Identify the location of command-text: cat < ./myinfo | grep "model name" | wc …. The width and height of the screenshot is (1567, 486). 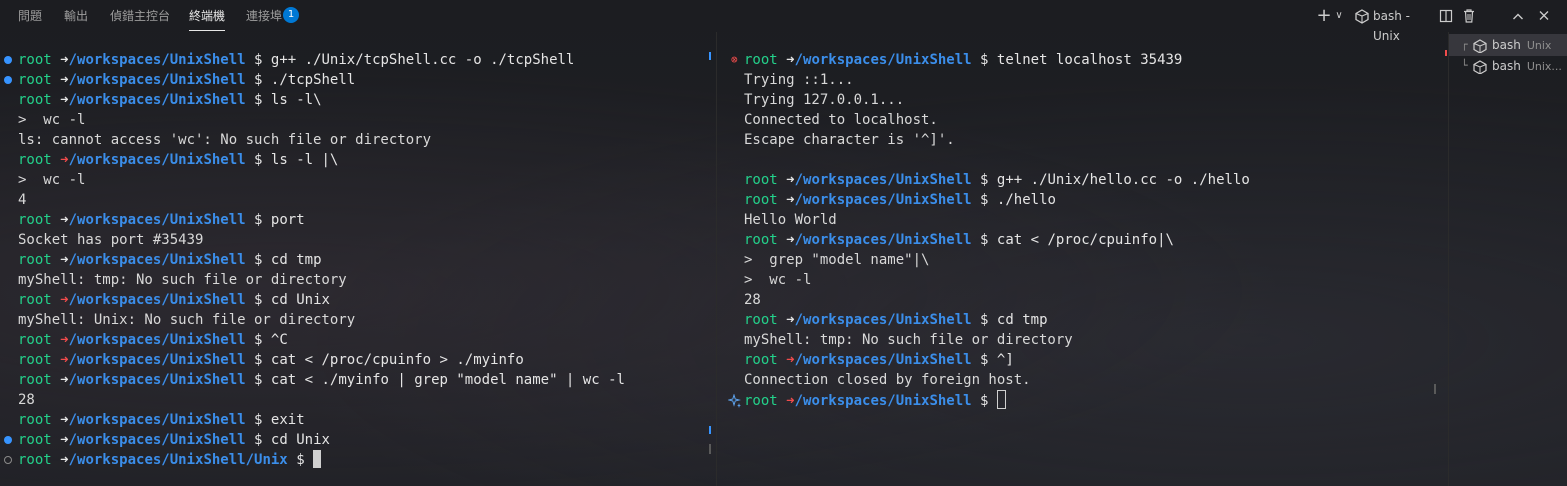
(447, 380).